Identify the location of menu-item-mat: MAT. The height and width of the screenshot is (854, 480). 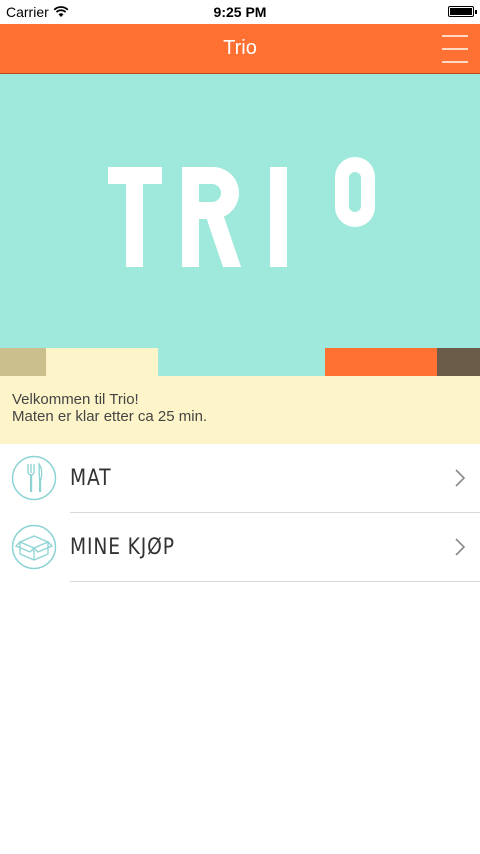
(240, 478).